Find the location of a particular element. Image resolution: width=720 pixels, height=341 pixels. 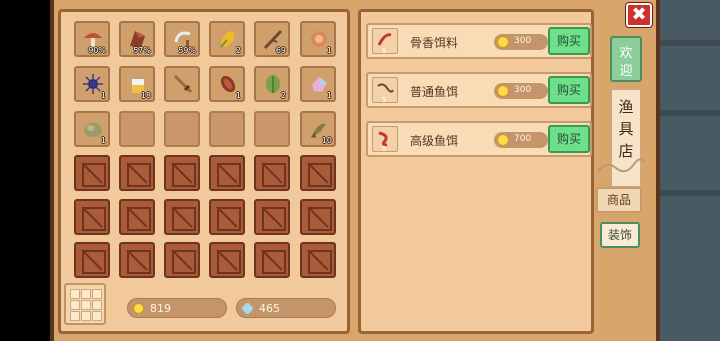

gold-balance: 819 is located at coordinates (177, 308).